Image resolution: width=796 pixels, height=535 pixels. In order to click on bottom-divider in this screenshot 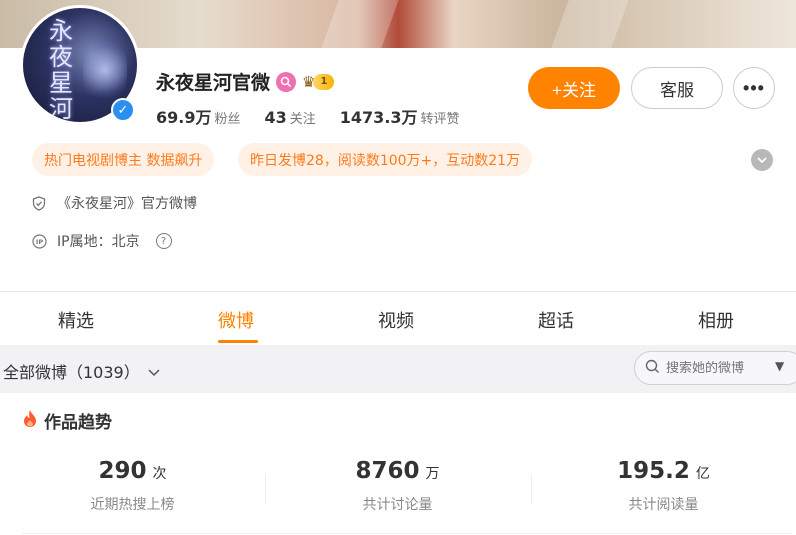, I will do `click(407, 533)`.